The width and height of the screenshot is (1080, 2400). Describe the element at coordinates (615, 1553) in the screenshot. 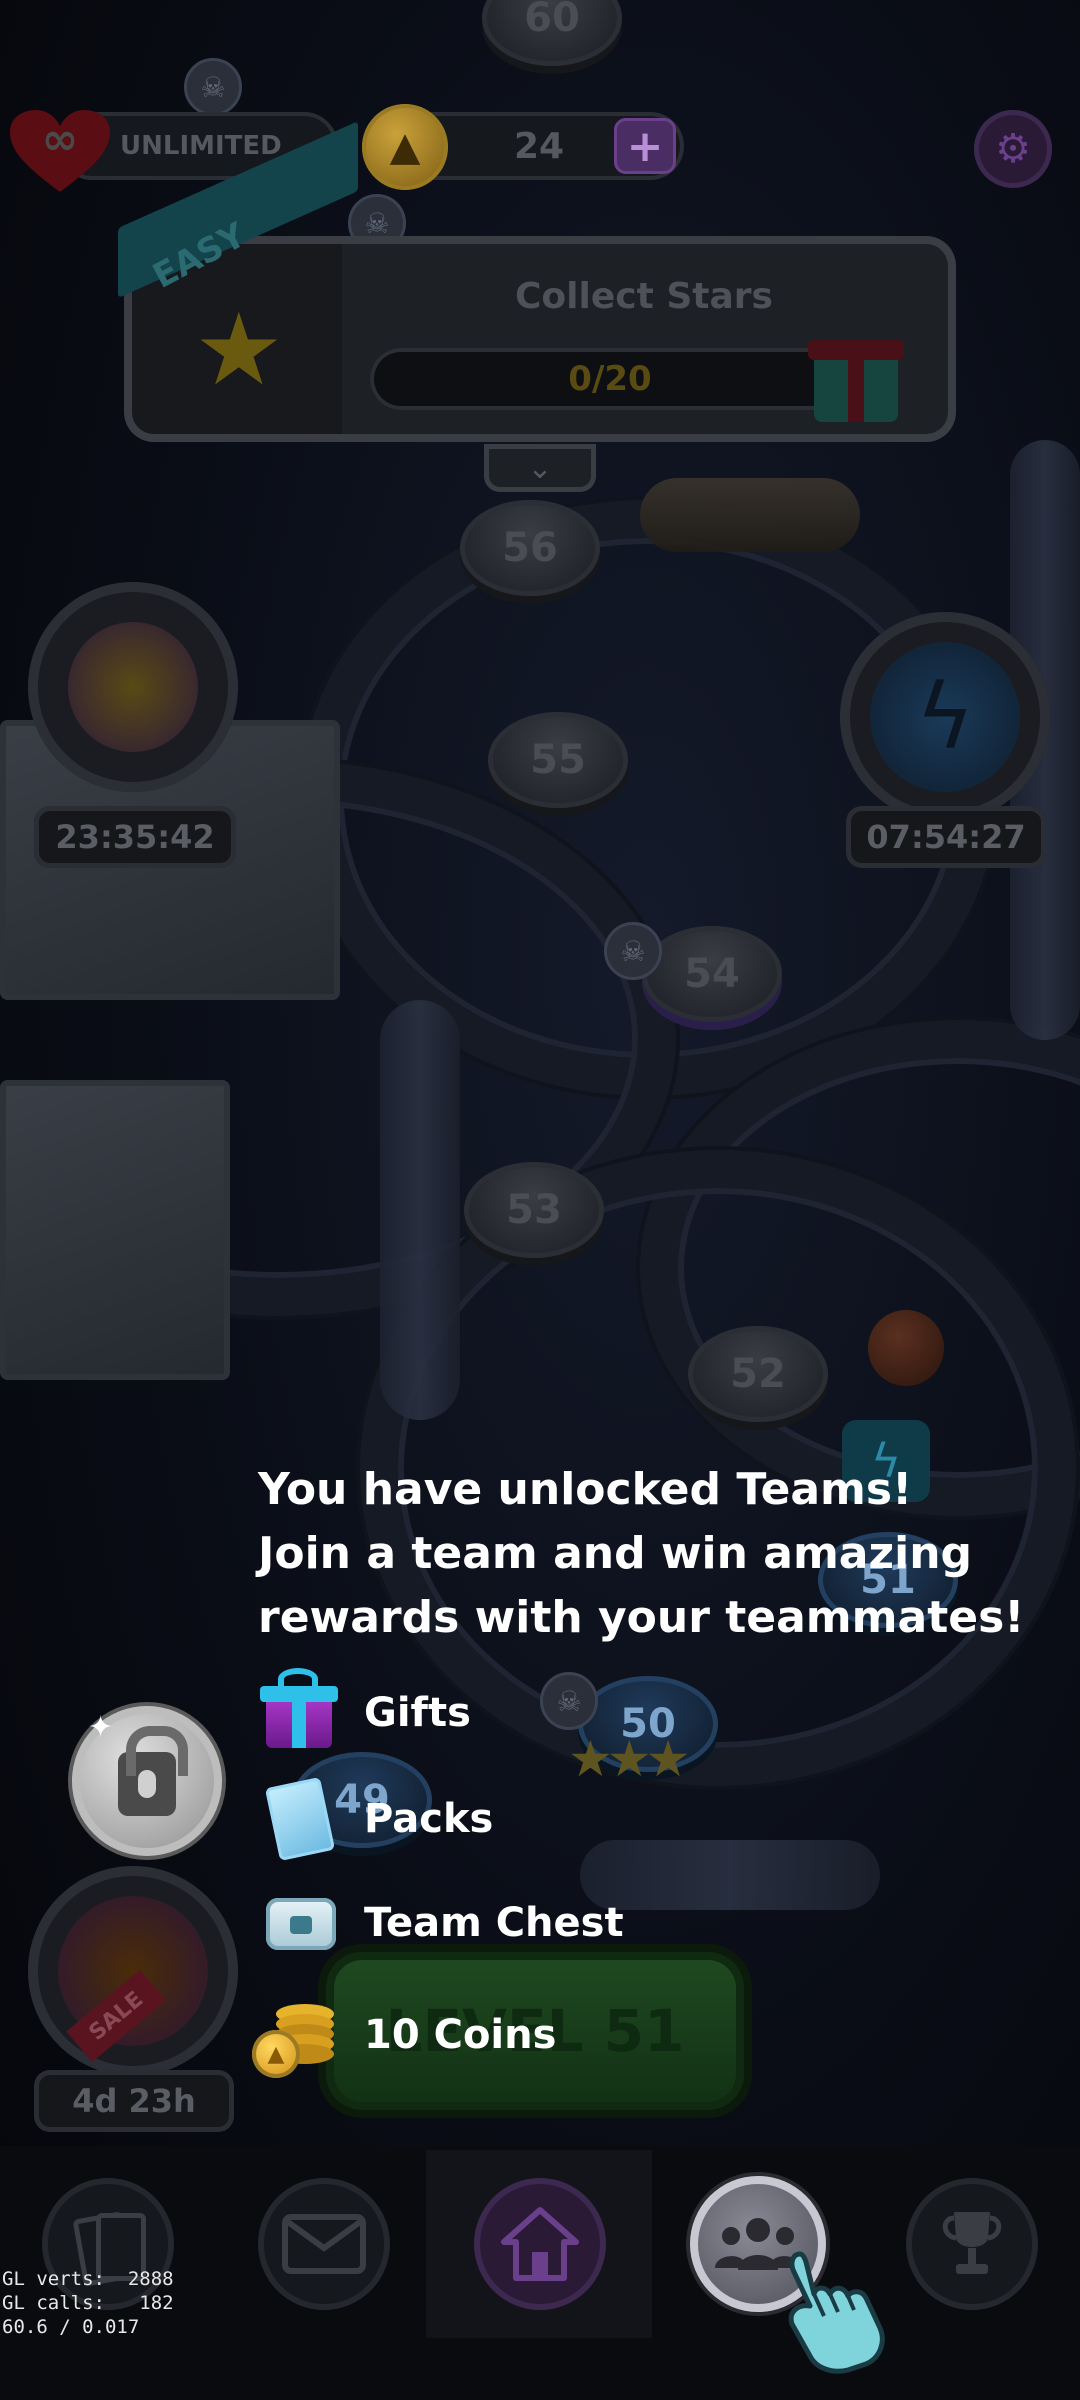

I see `tutorial-line-2: Join a team and win amazing` at that location.